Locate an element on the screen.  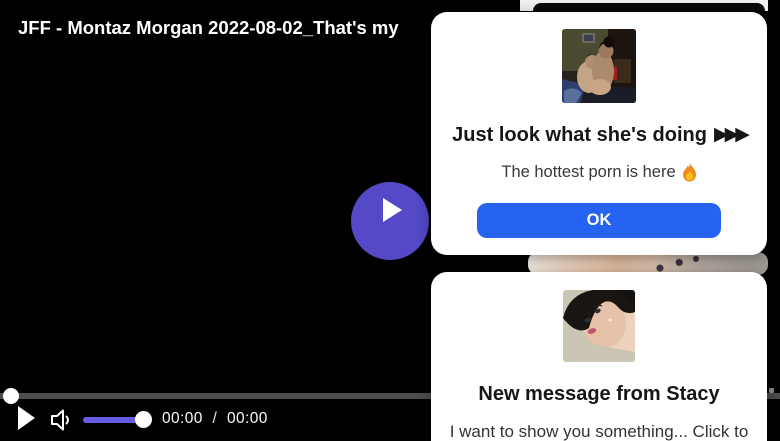
popup1-thumbnail is located at coordinates (599, 66).